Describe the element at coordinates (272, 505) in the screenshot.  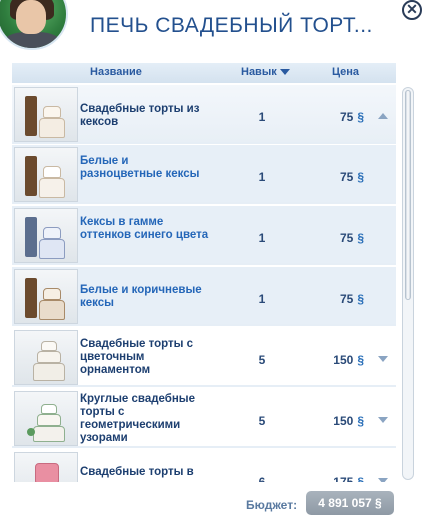
I see `budget-label: Бюджет:` at that location.